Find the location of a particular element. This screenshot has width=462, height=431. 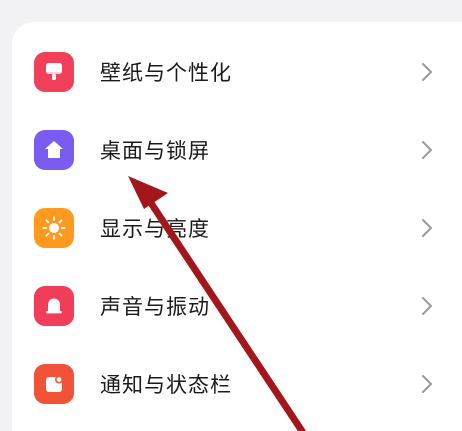

settings-item-label: 声音与振动 is located at coordinates (155, 307).